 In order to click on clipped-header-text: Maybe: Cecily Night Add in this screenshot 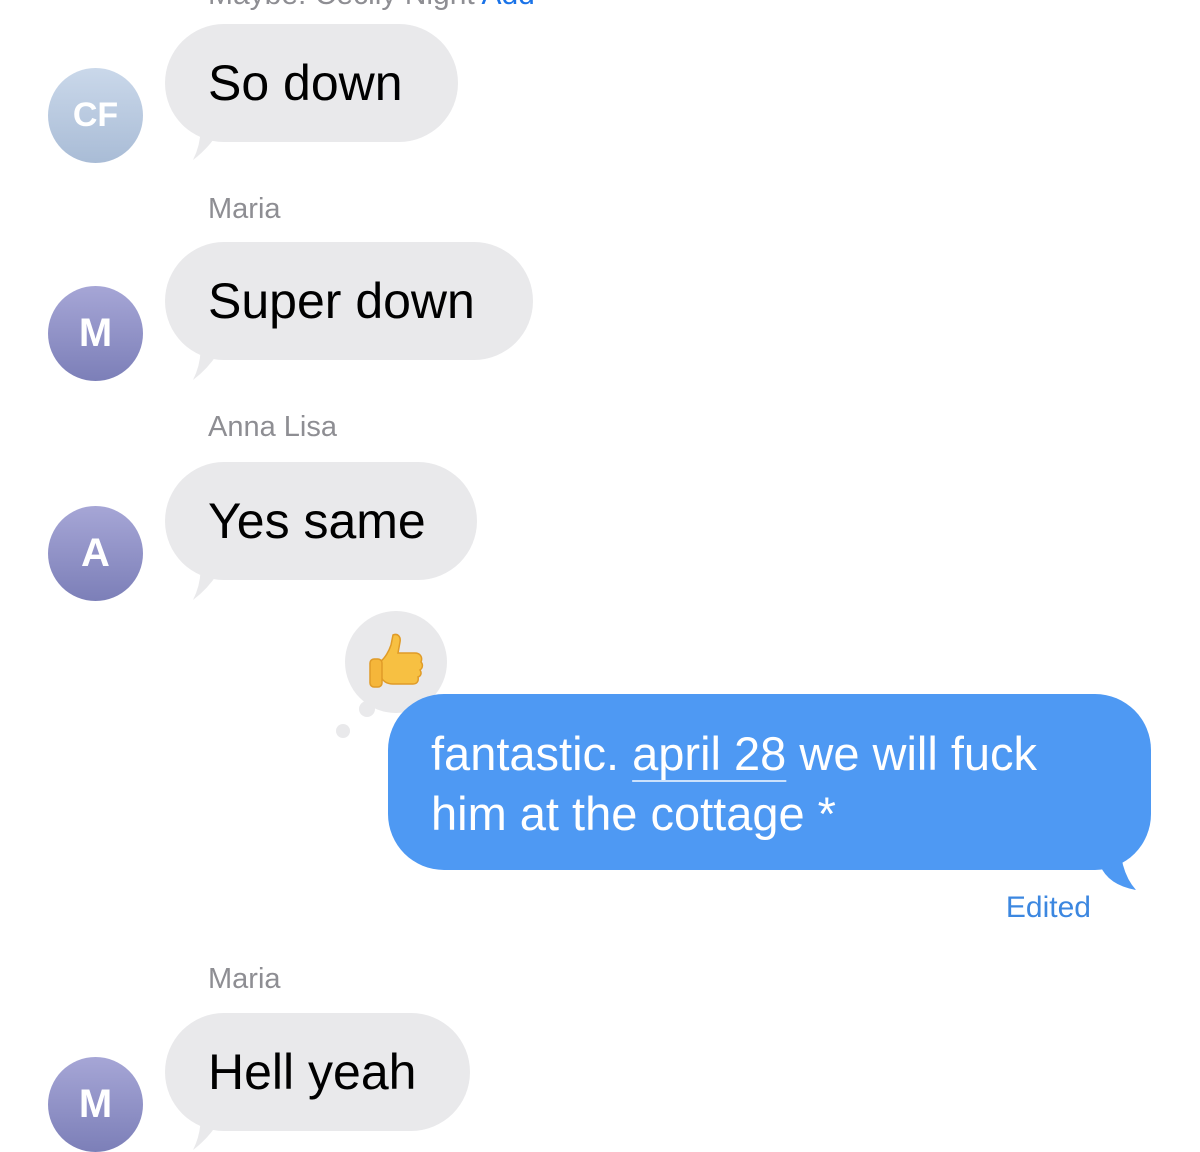, I will do `click(371, 6)`.